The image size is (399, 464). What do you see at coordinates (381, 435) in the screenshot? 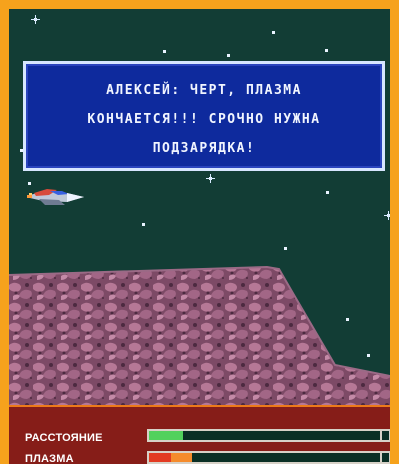
I see `distance-bar-end` at bounding box center [381, 435].